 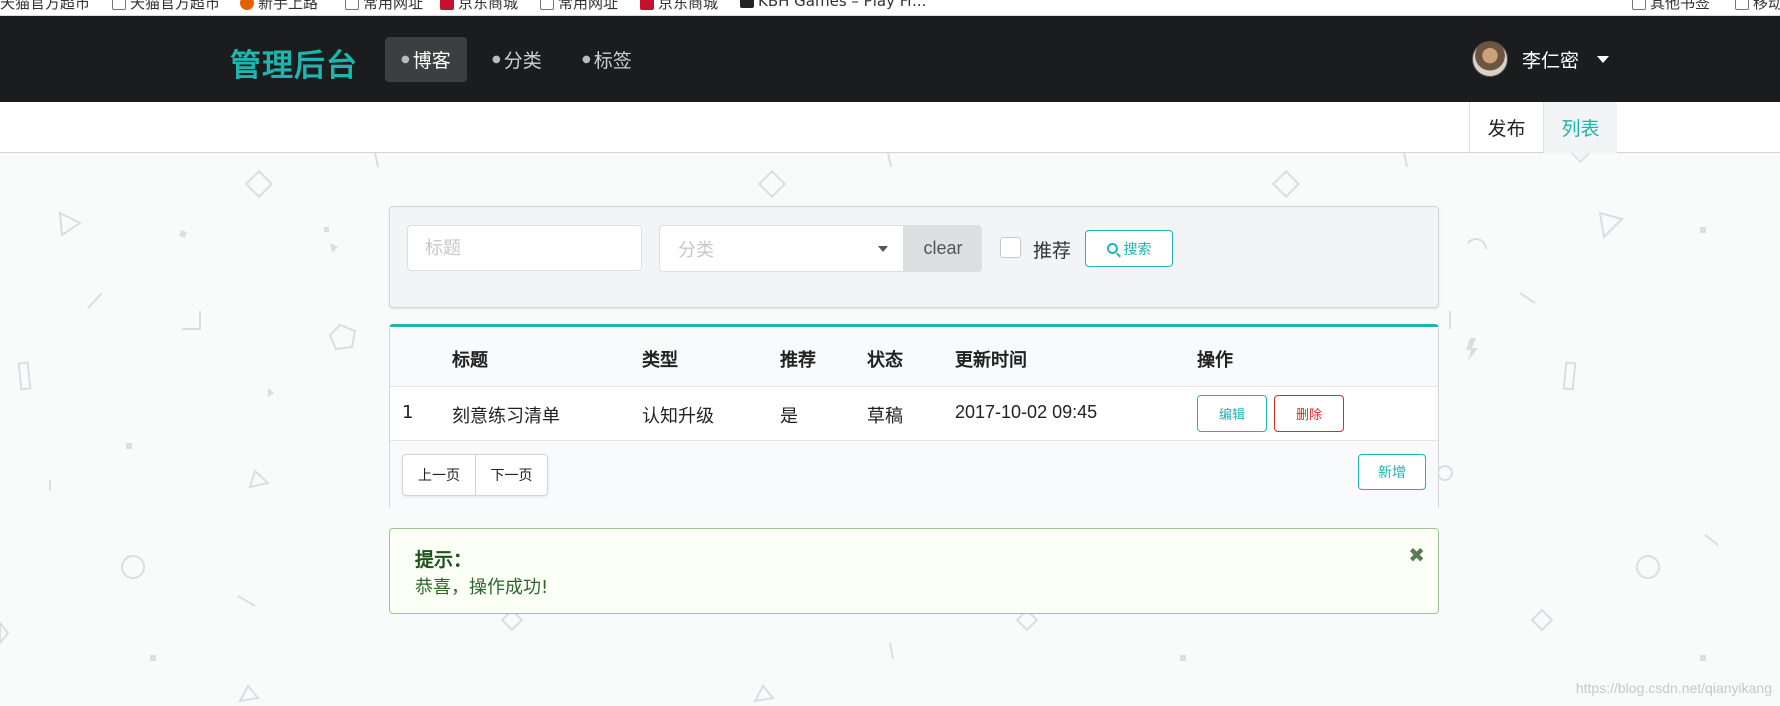 What do you see at coordinates (1490, 59) in the screenshot?
I see `avatar` at bounding box center [1490, 59].